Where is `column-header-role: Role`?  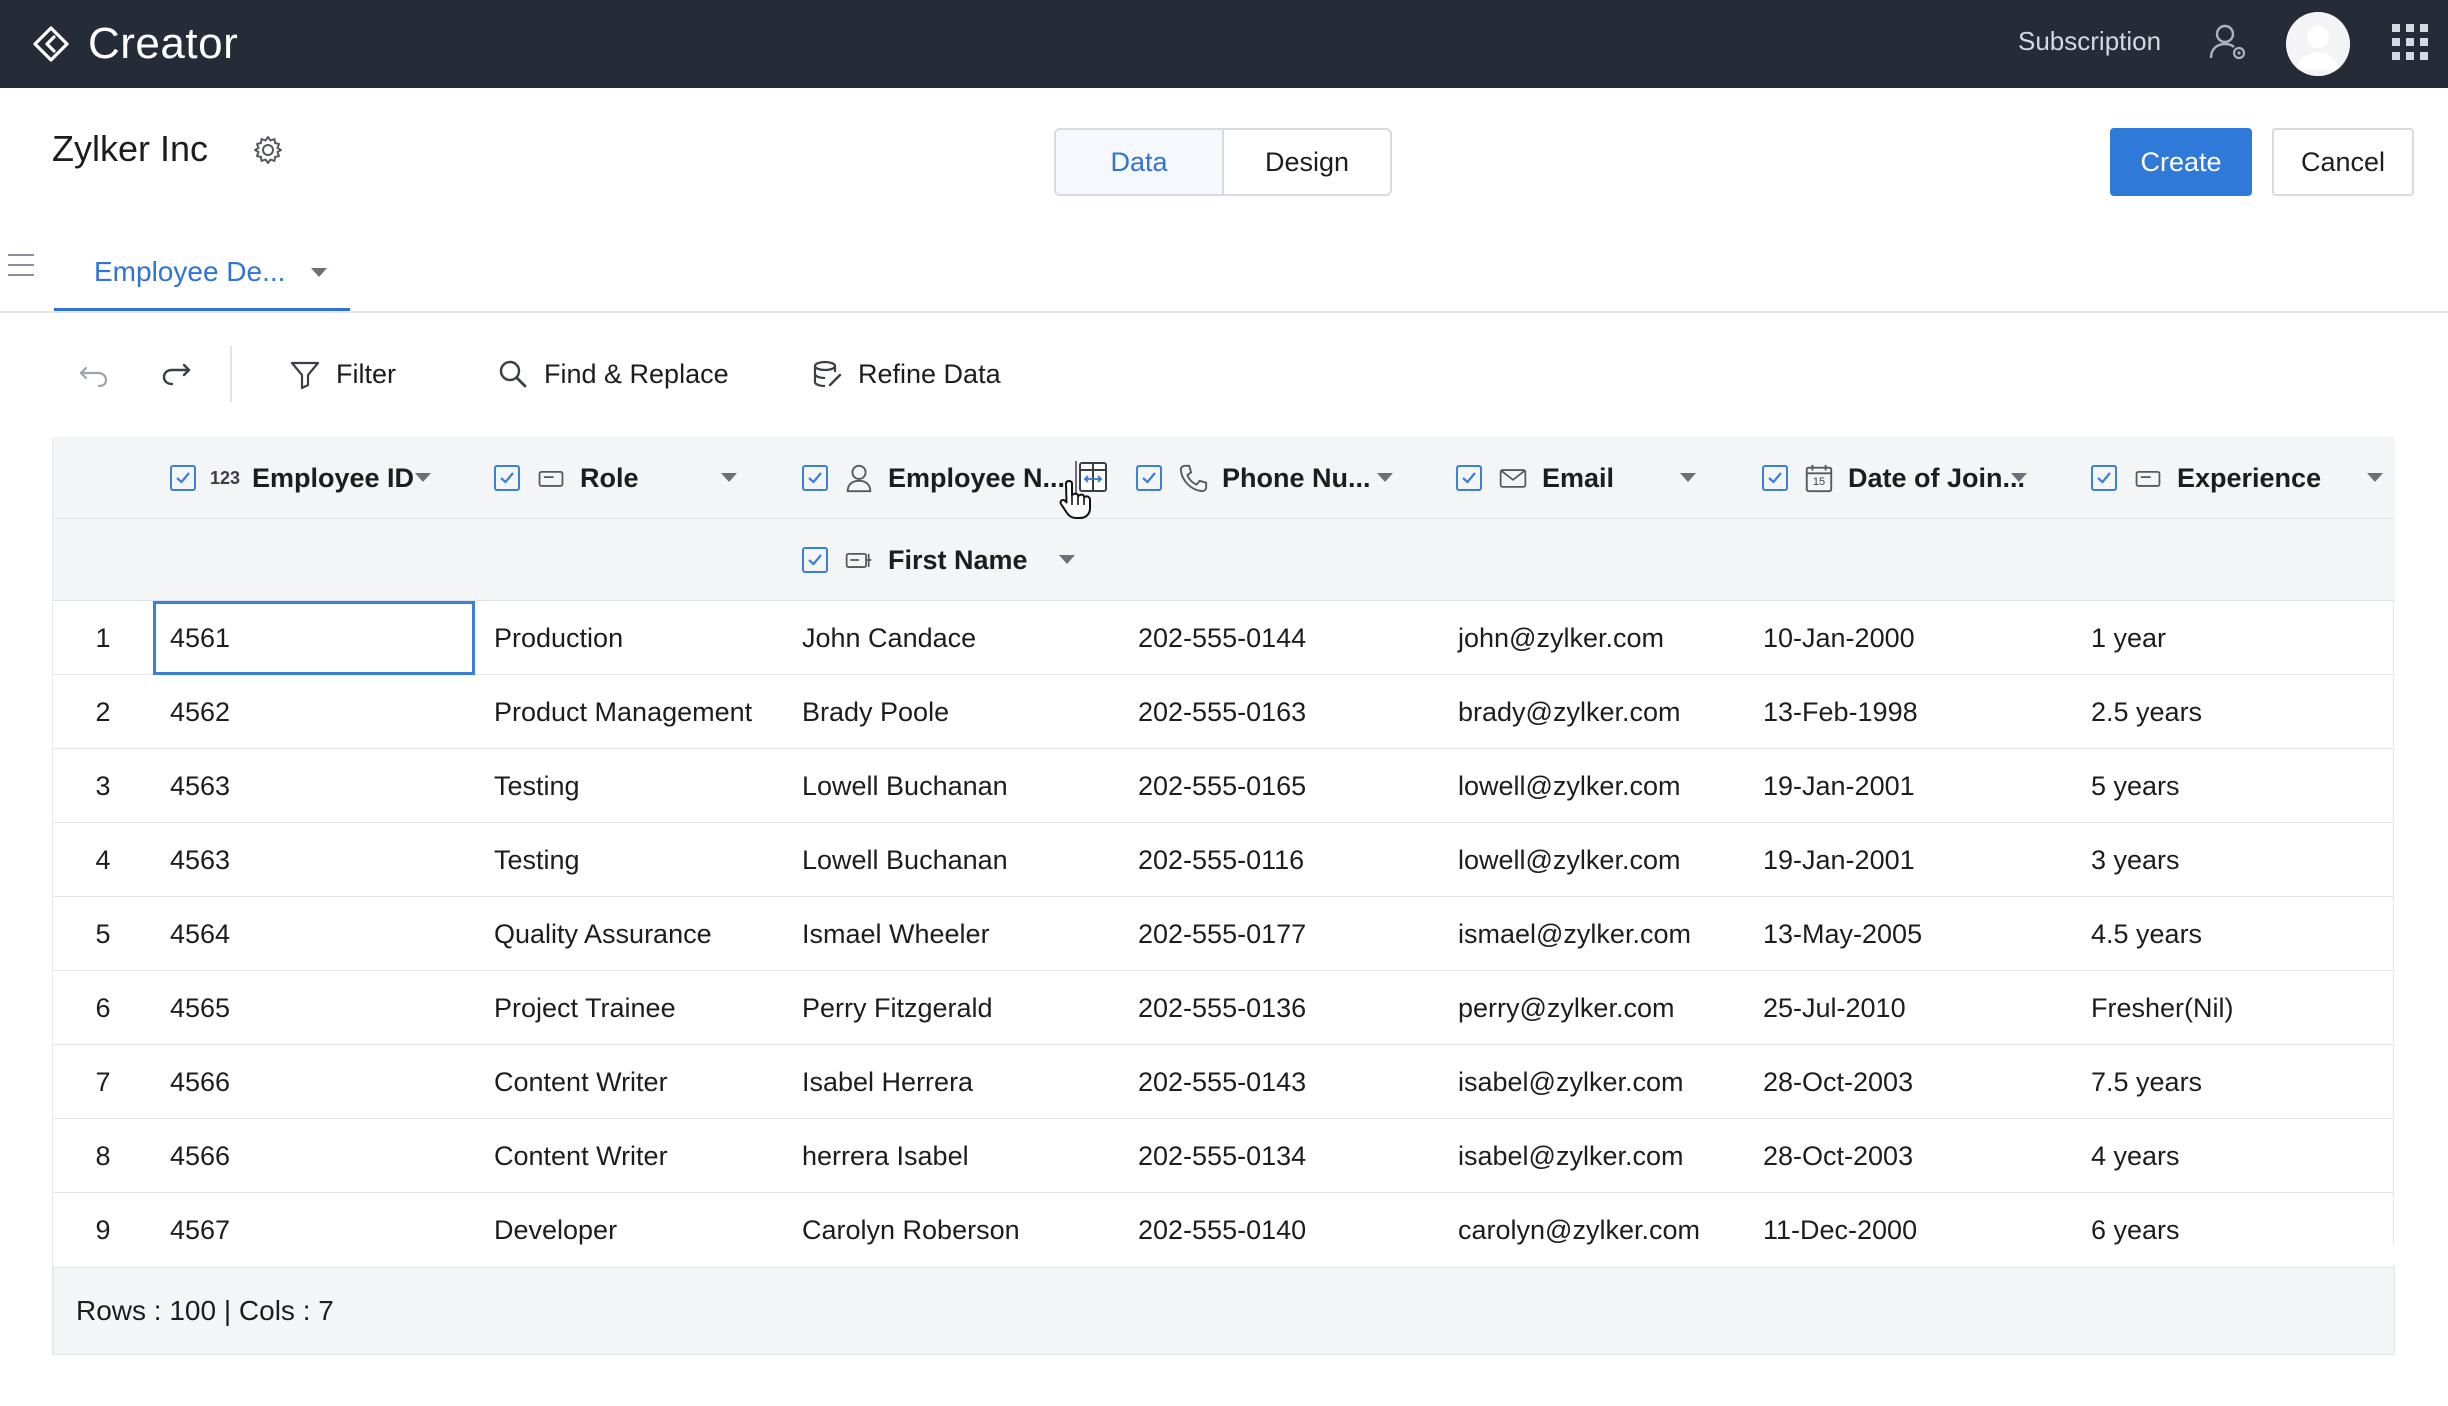
column-header-role: Role is located at coordinates (566, 478).